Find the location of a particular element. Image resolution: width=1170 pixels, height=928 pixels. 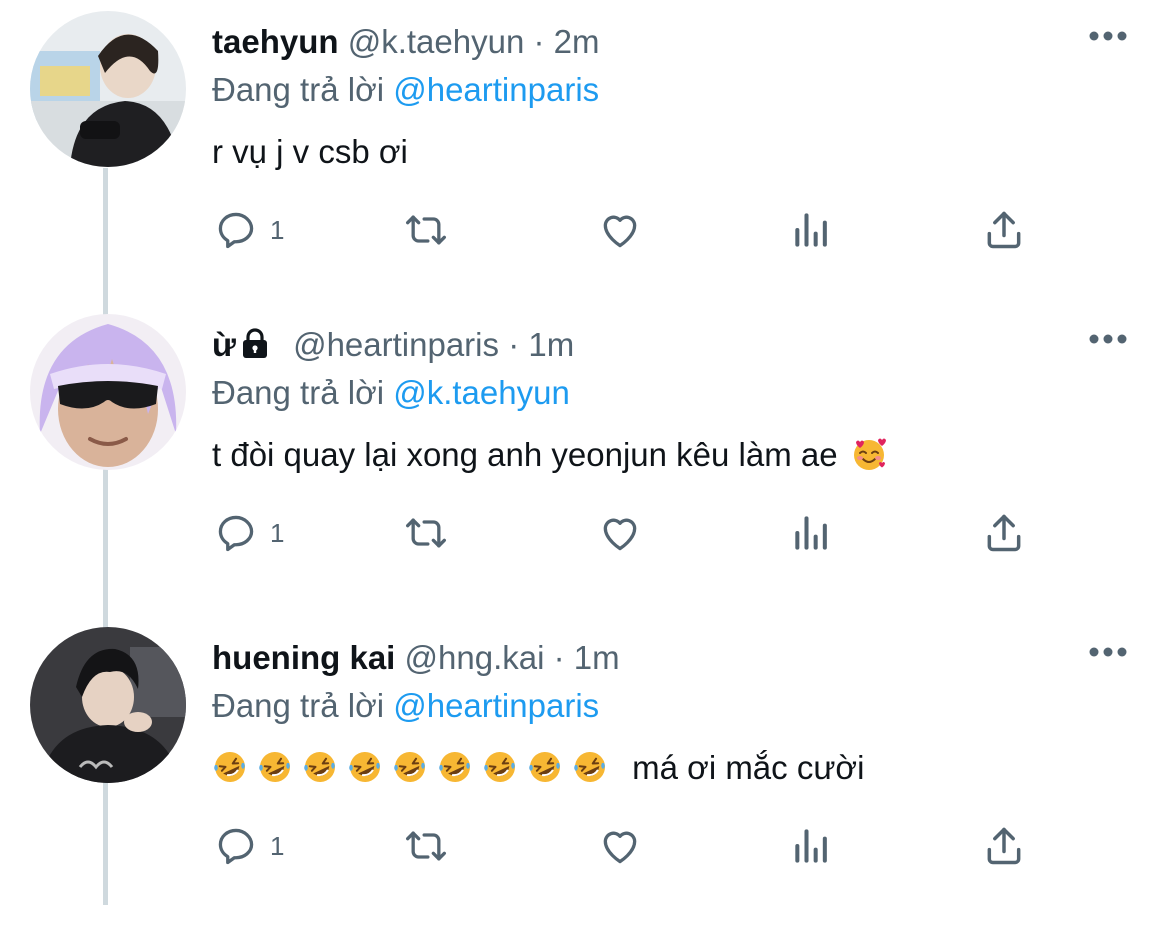

user-handle: @k.taehyun is located at coordinates (436, 41).